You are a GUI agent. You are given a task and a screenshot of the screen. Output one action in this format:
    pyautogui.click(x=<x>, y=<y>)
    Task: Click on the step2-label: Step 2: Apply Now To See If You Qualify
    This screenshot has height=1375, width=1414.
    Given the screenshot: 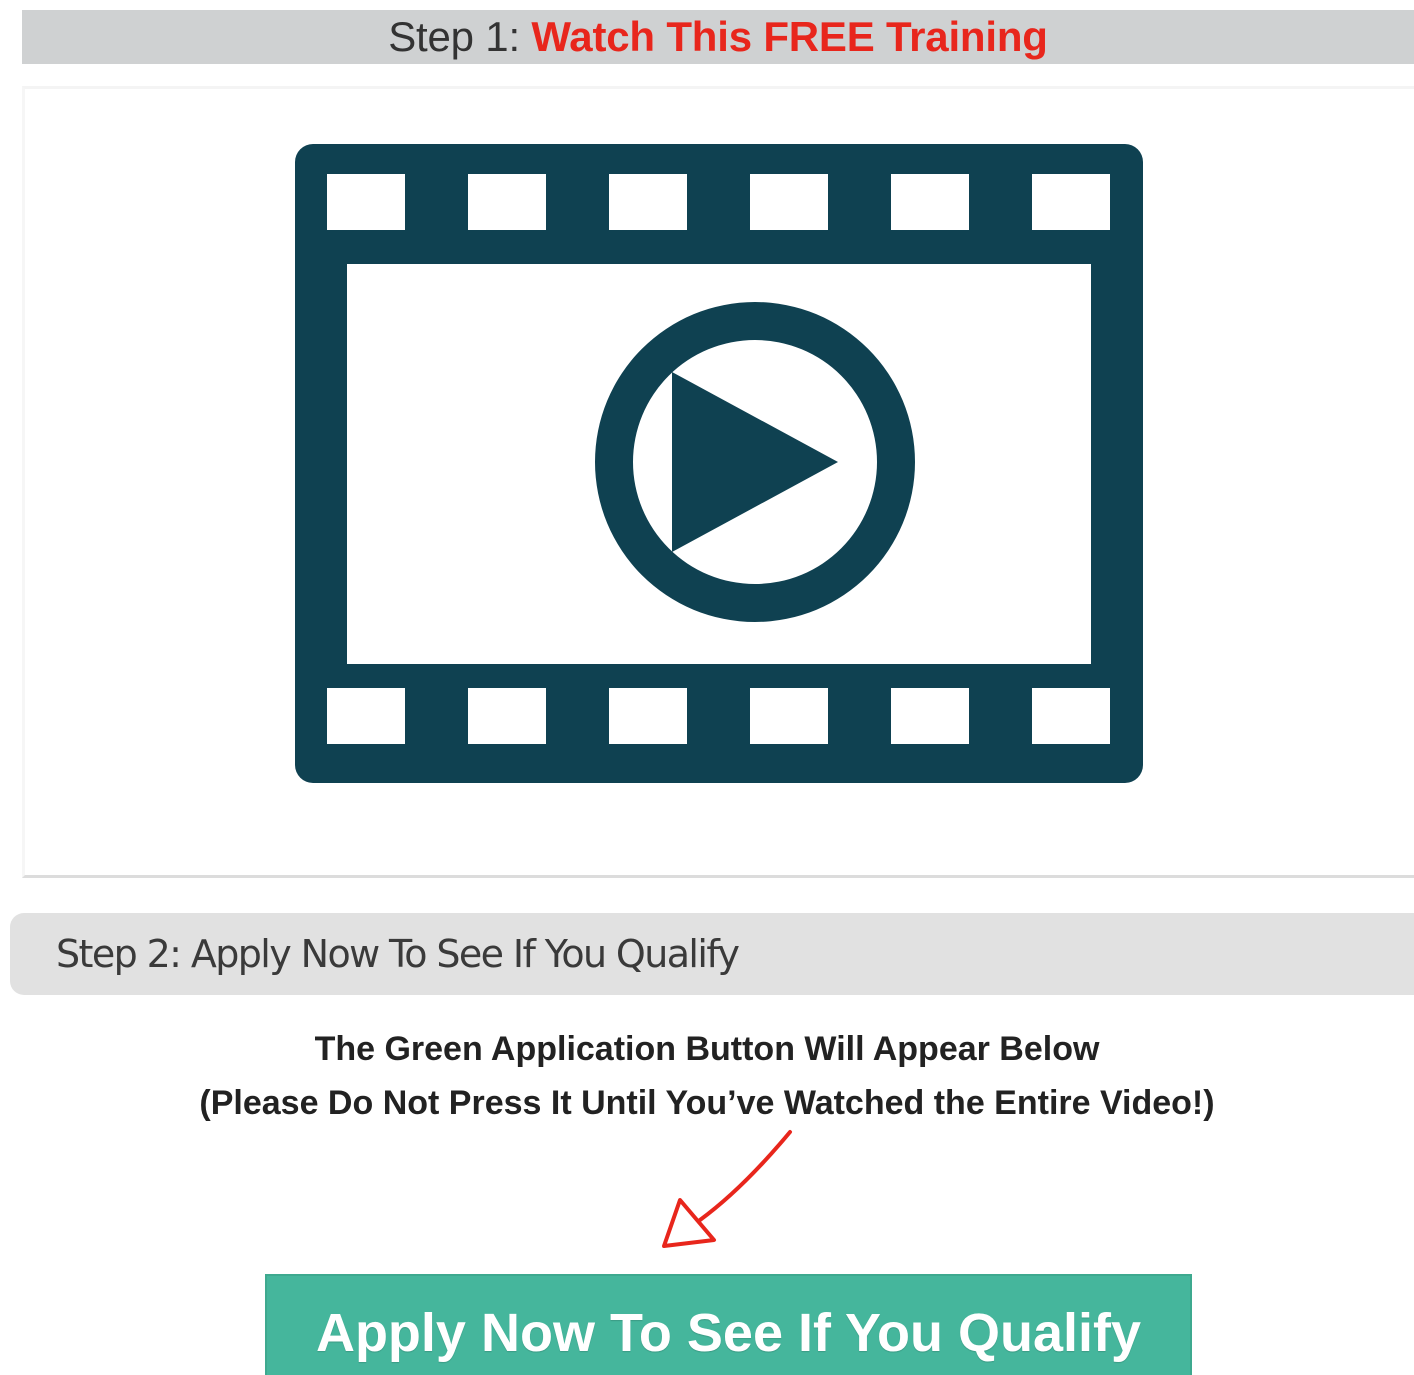 What is the action you would take?
    pyautogui.click(x=398, y=954)
    